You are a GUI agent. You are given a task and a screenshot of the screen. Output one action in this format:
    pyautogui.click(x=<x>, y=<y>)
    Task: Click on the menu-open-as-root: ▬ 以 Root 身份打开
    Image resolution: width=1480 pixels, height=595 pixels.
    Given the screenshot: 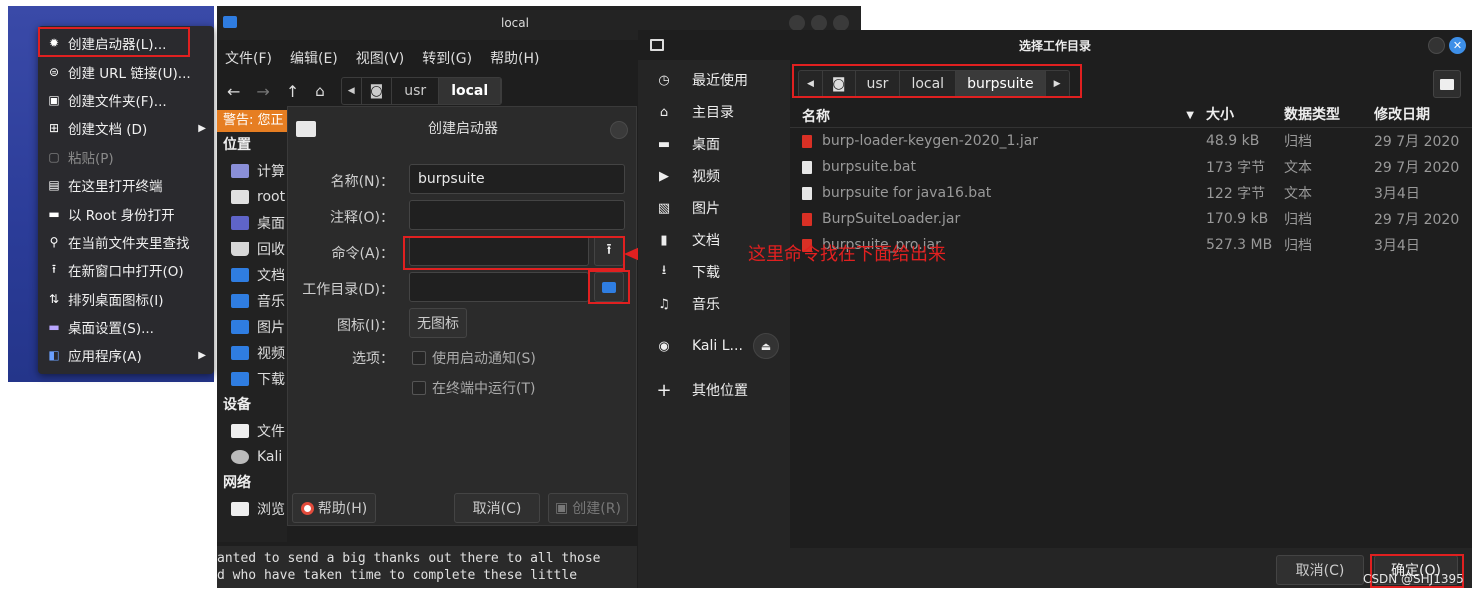 What is the action you would take?
    pyautogui.click(x=126, y=213)
    